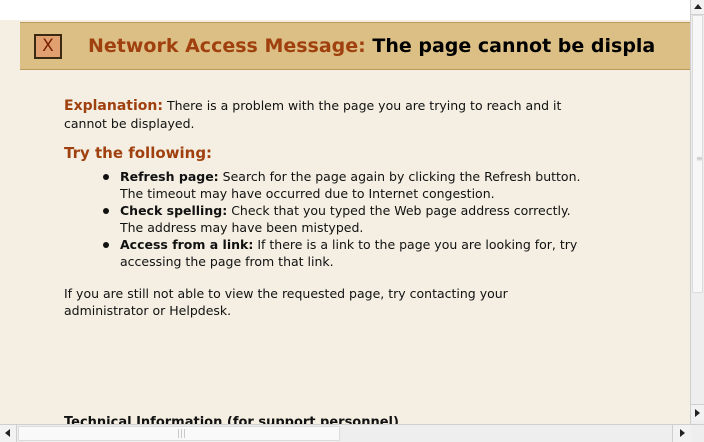  Describe the element at coordinates (227, 46) in the screenshot. I see `header-label: Network Access Message:` at that location.